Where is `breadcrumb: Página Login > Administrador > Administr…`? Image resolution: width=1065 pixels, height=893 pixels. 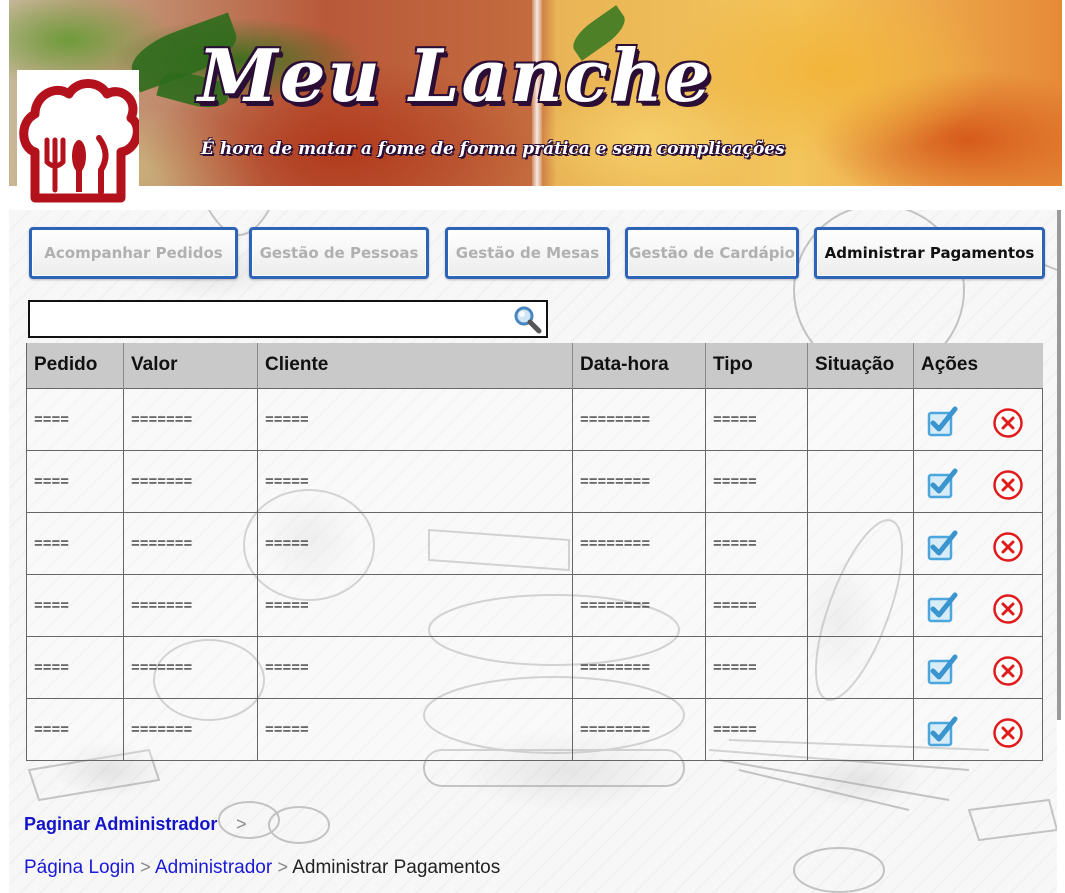
breadcrumb: Página Login > Administrador > Administr… is located at coordinates (262, 868).